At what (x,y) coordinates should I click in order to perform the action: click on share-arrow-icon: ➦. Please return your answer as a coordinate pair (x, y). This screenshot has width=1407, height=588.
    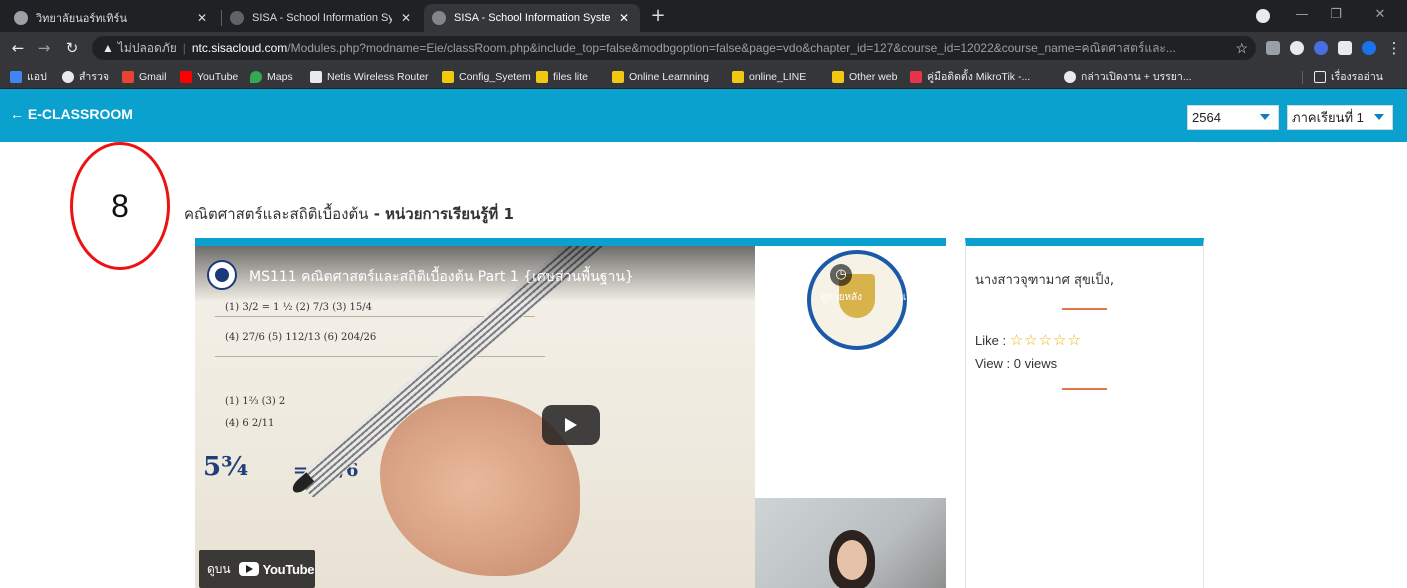
    Looking at the image, I should click on (909, 275).